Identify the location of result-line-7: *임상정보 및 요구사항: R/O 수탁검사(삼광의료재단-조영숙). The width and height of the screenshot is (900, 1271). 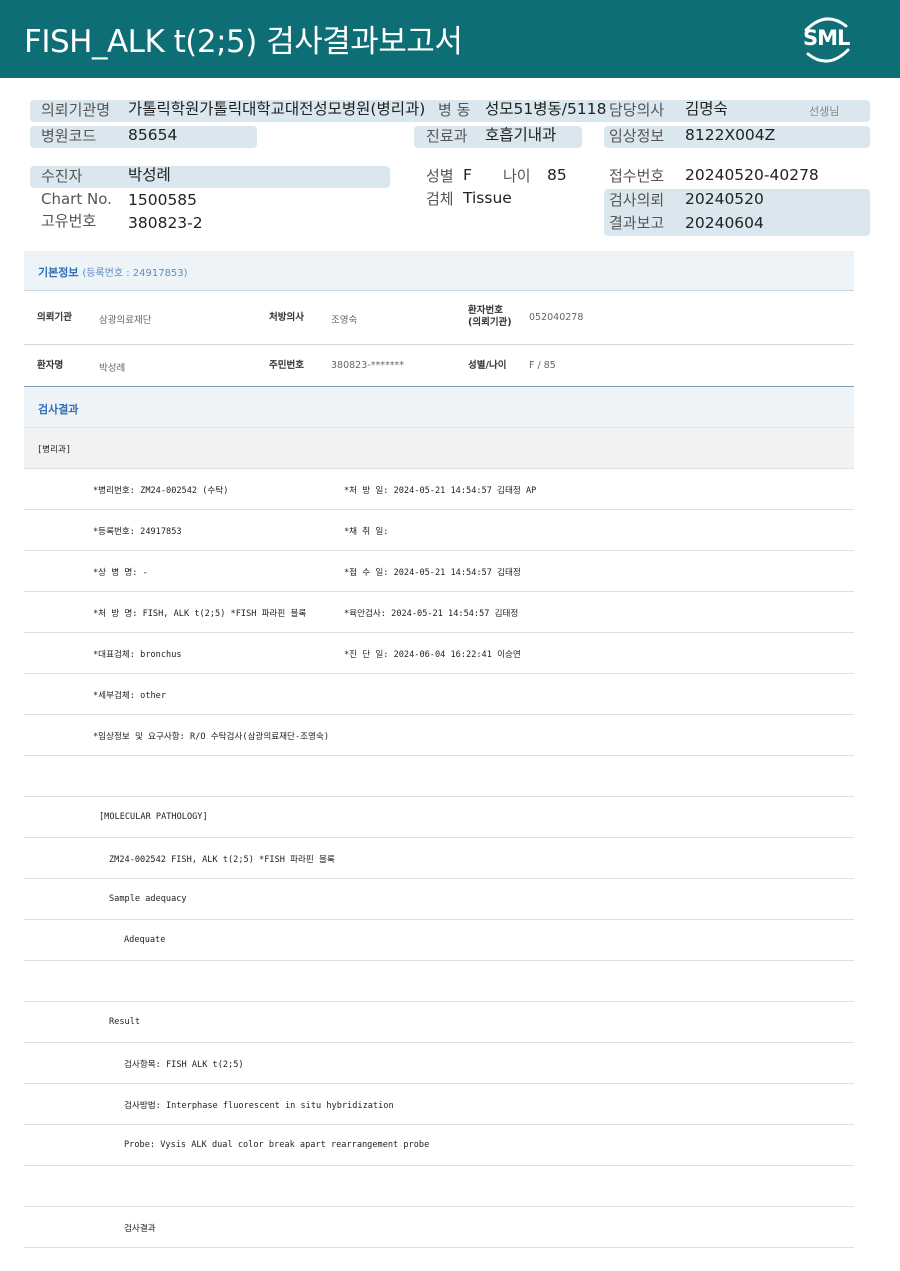
(439, 735).